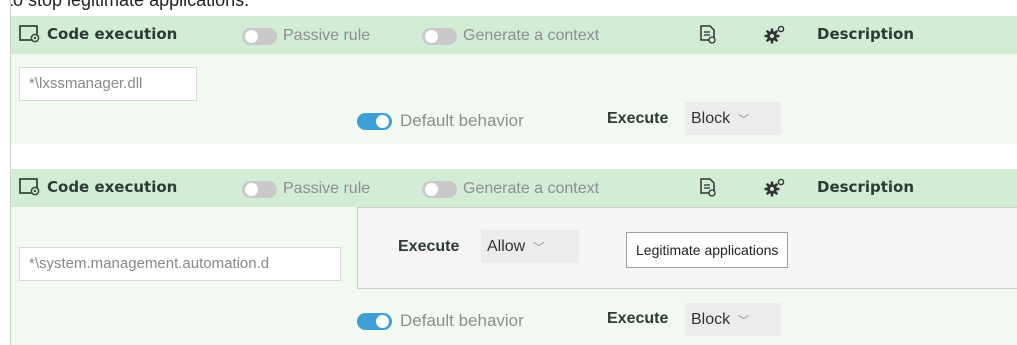  What do you see at coordinates (180, 264) in the screenshot?
I see `path-field: *\system.management.automation.d` at bounding box center [180, 264].